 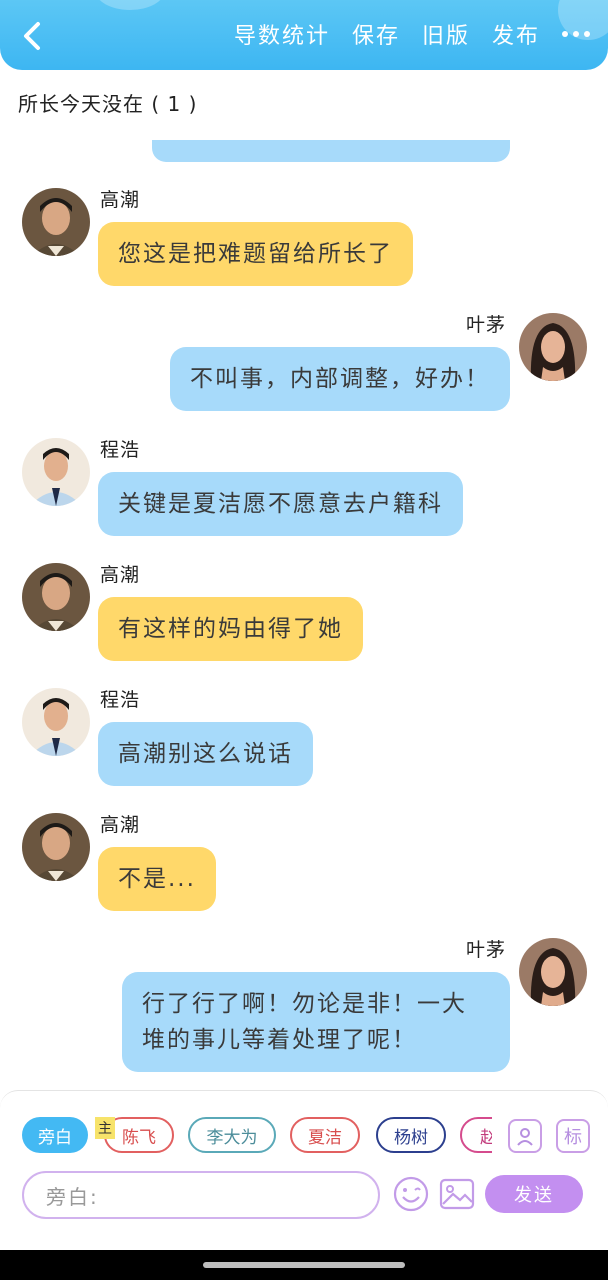 I want to click on tag-button: 标, so click(x=573, y=1136).